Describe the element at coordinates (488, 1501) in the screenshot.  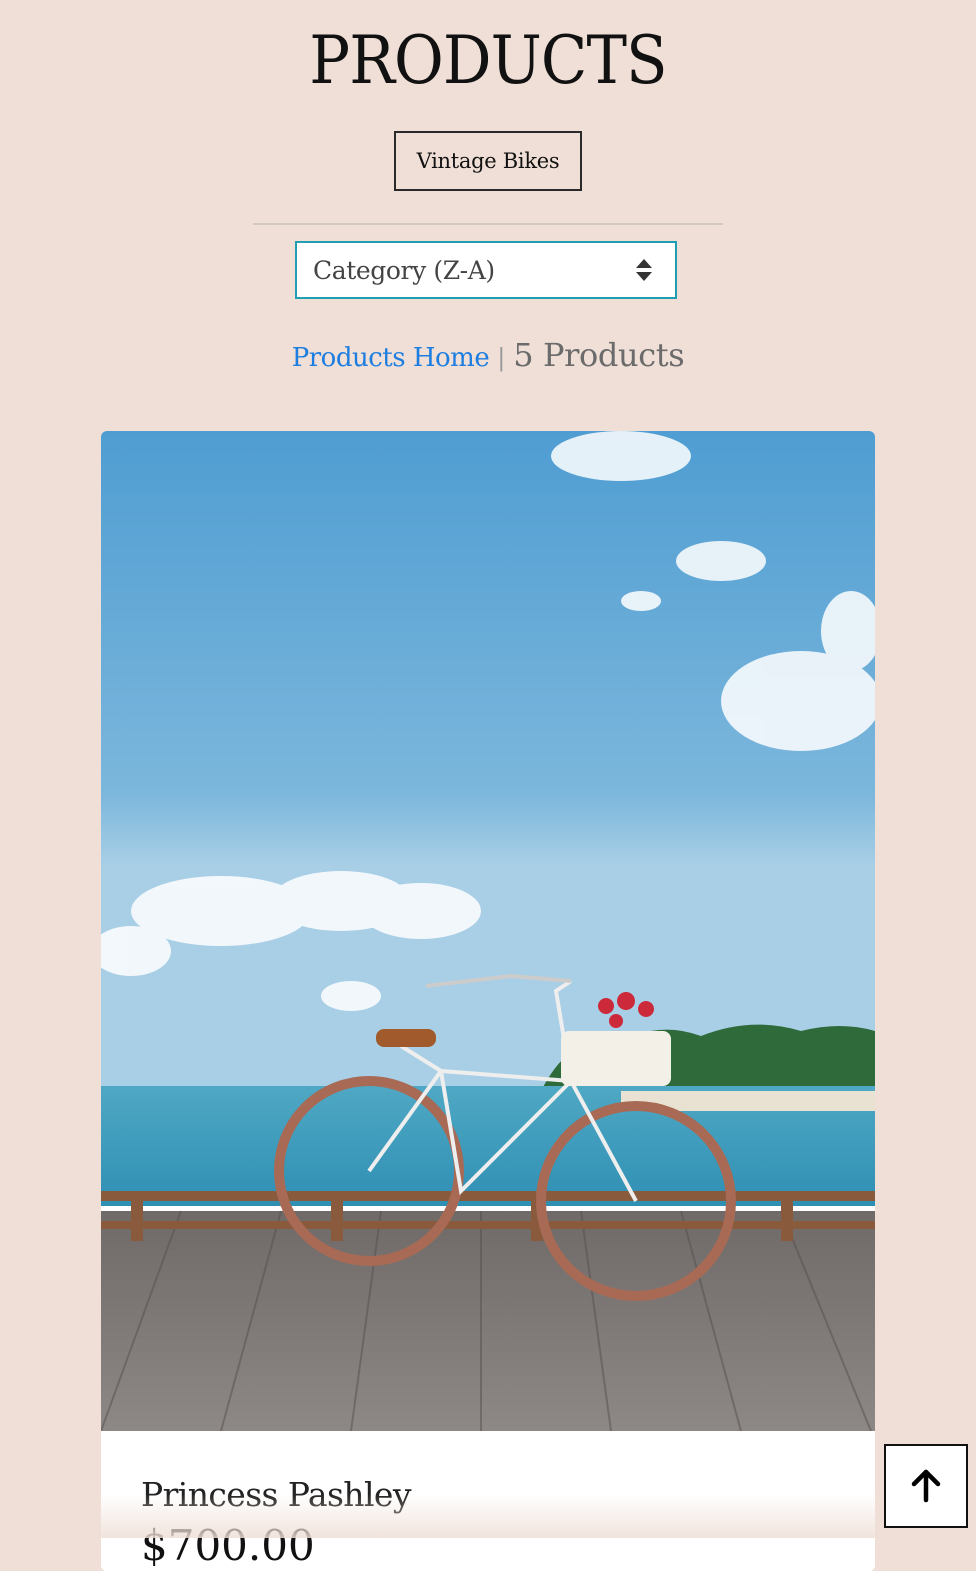
I see `product-info: Princess Pashley $700.00` at that location.